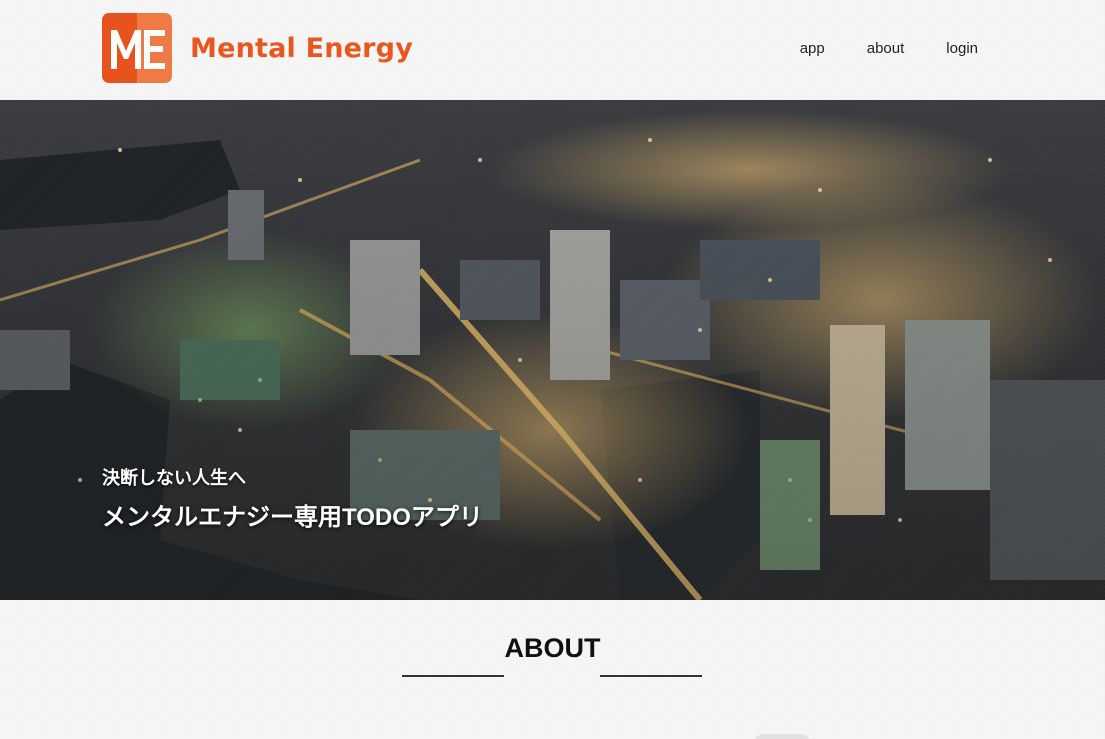 The width and height of the screenshot is (1105, 739). Describe the element at coordinates (962, 48) in the screenshot. I see `nav-login-link: login` at that location.